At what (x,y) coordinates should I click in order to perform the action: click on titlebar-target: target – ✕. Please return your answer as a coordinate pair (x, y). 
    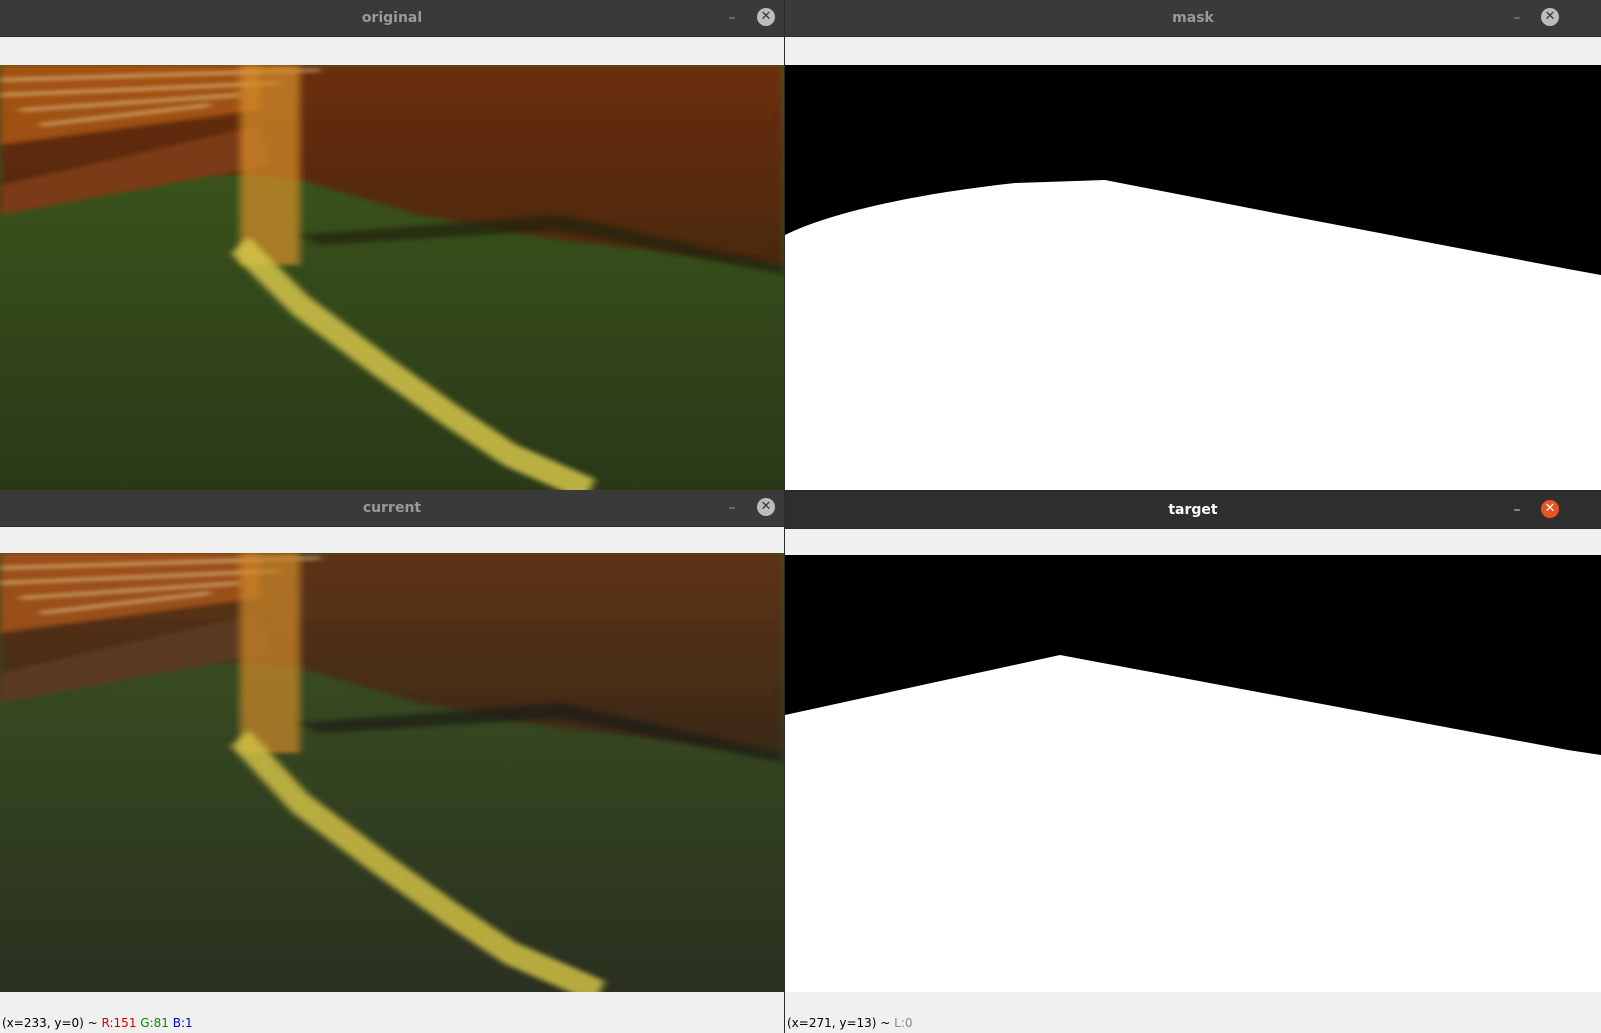
    Looking at the image, I should click on (1193, 510).